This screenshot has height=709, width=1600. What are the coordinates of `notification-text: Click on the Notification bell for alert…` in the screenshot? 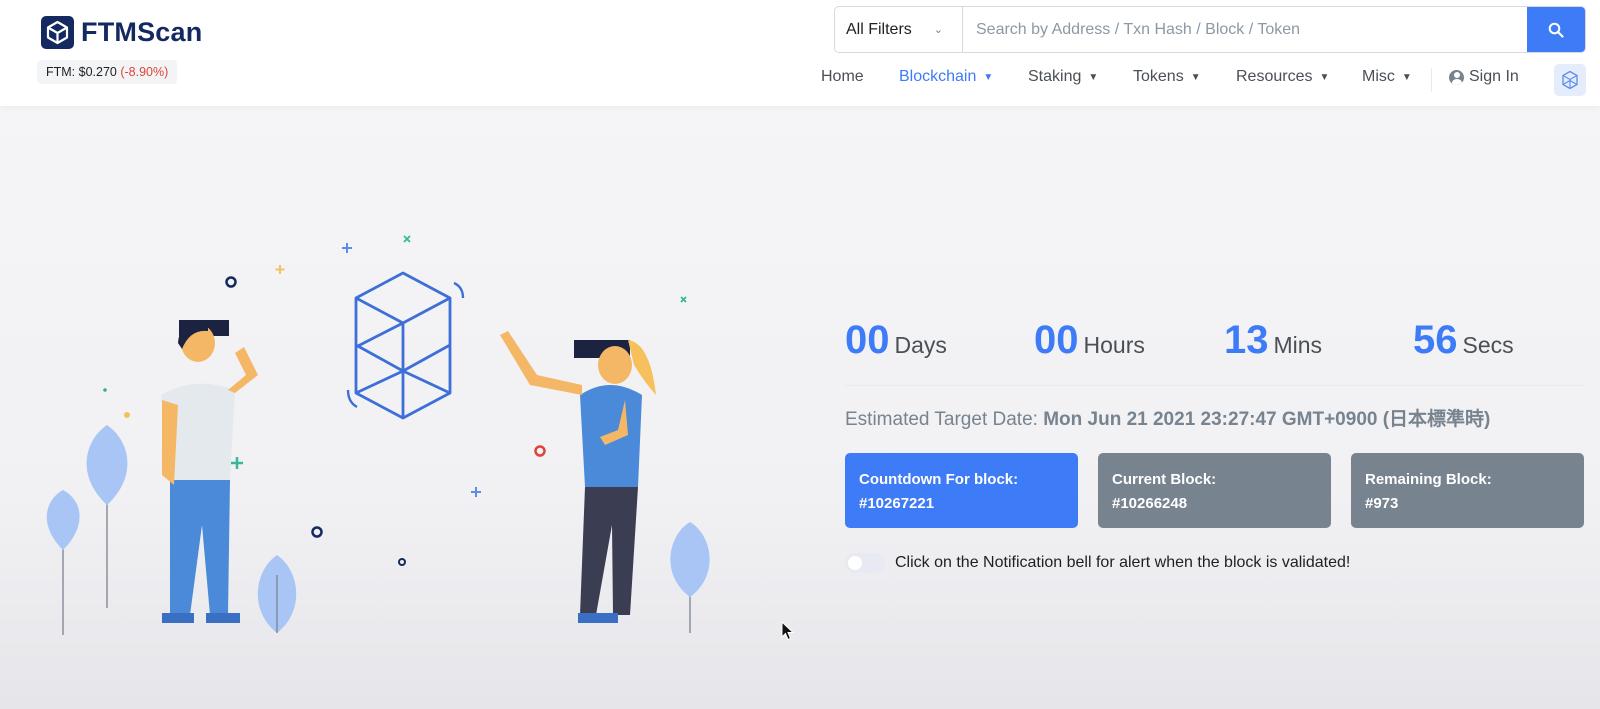 It's located at (1123, 562).